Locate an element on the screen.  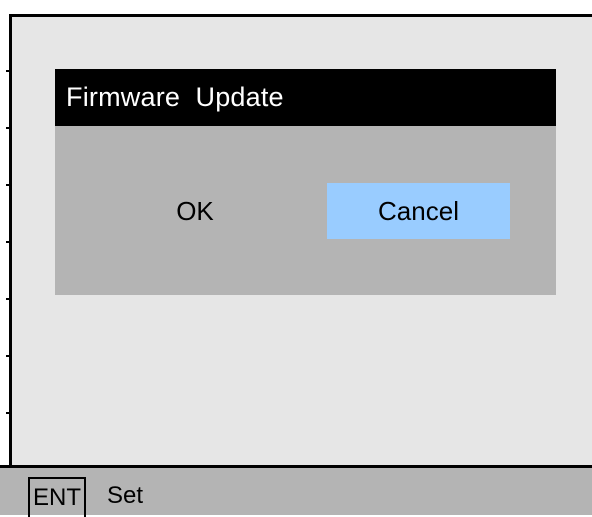
cancel-button: Cancel is located at coordinates (418, 211).